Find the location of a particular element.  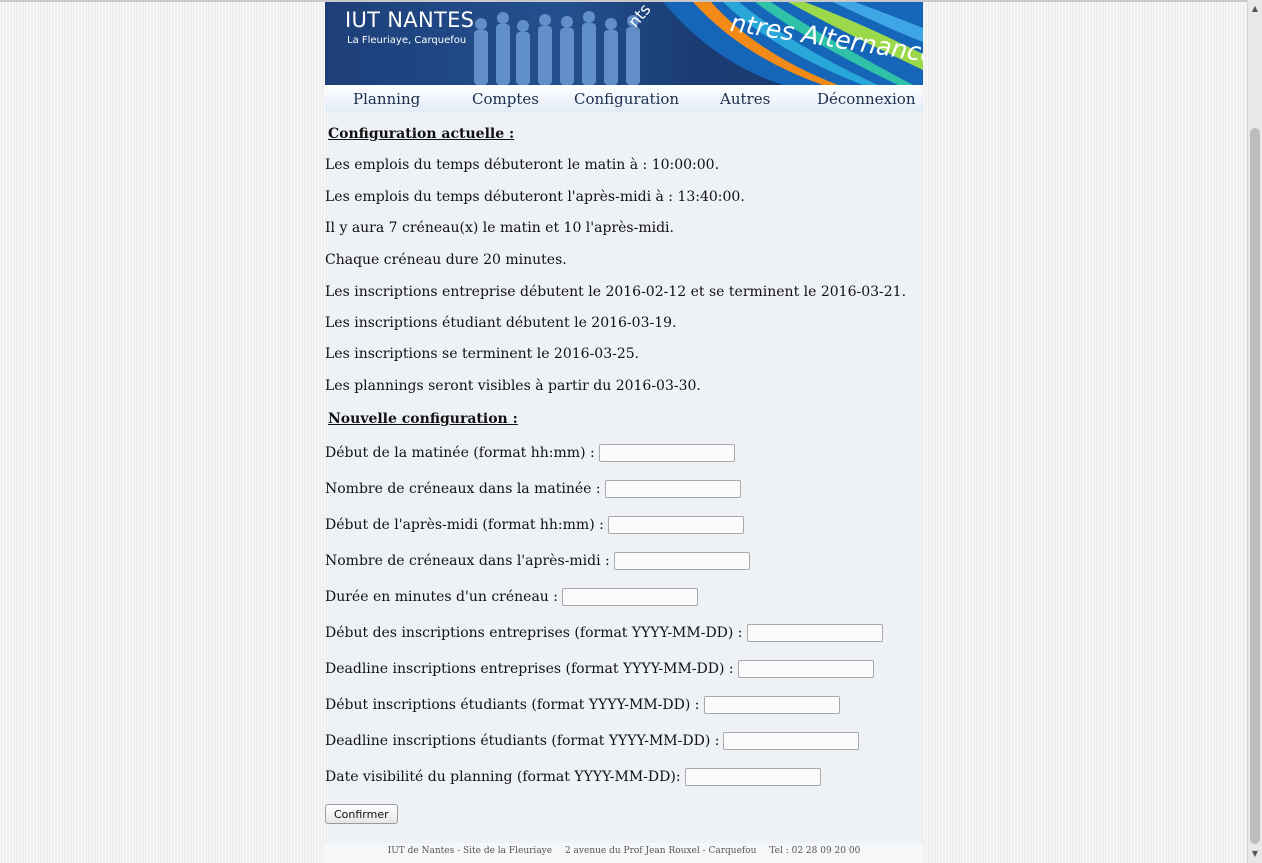

scrollbar-thumb is located at coordinates (1255, 486).